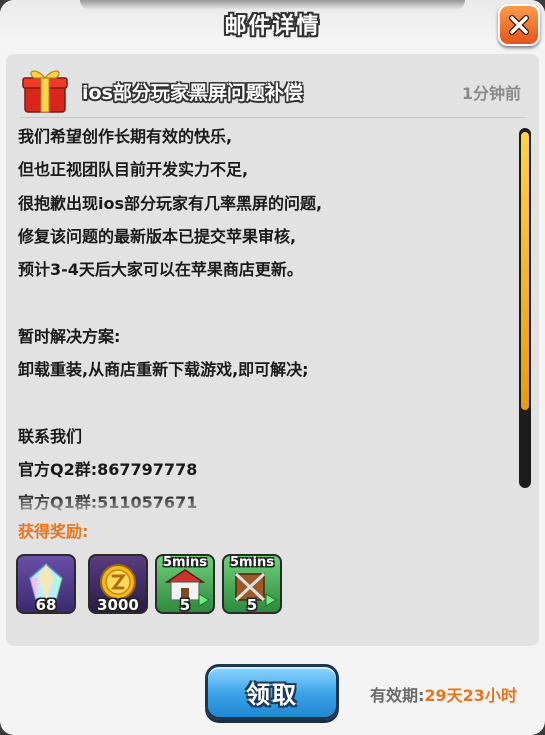  What do you see at coordinates (470, 695) in the screenshot?
I see `expiry-value: 29天23小时` at bounding box center [470, 695].